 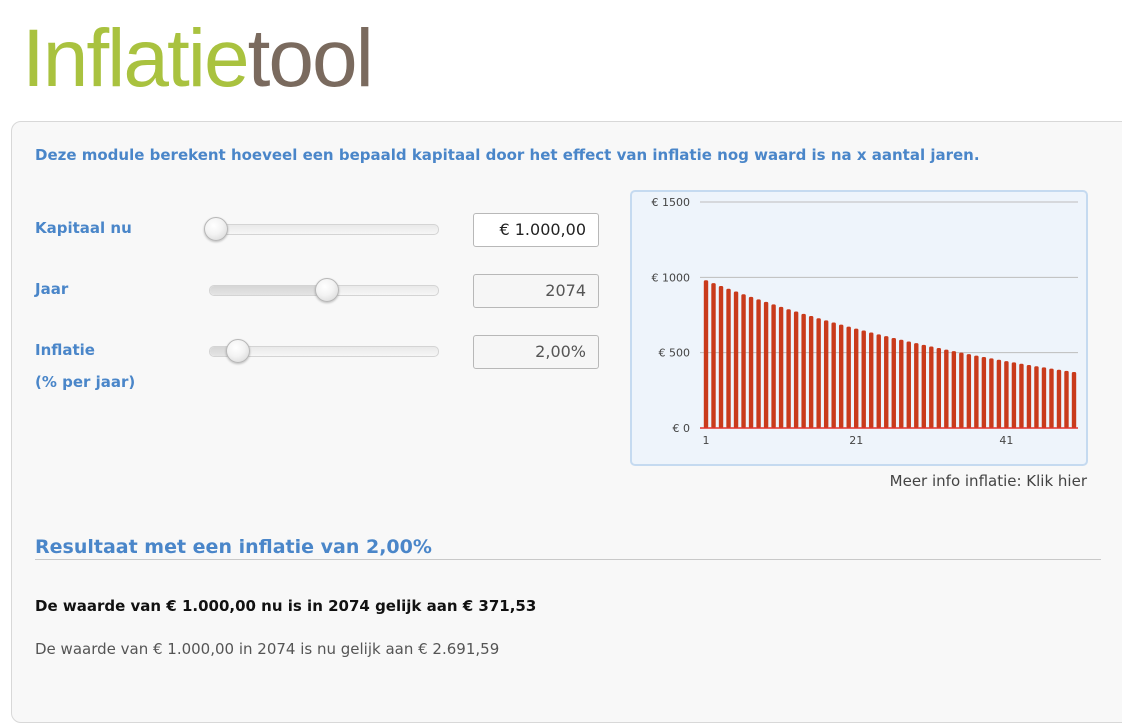 What do you see at coordinates (321, 229) in the screenshot?
I see `kapitaal-slider` at bounding box center [321, 229].